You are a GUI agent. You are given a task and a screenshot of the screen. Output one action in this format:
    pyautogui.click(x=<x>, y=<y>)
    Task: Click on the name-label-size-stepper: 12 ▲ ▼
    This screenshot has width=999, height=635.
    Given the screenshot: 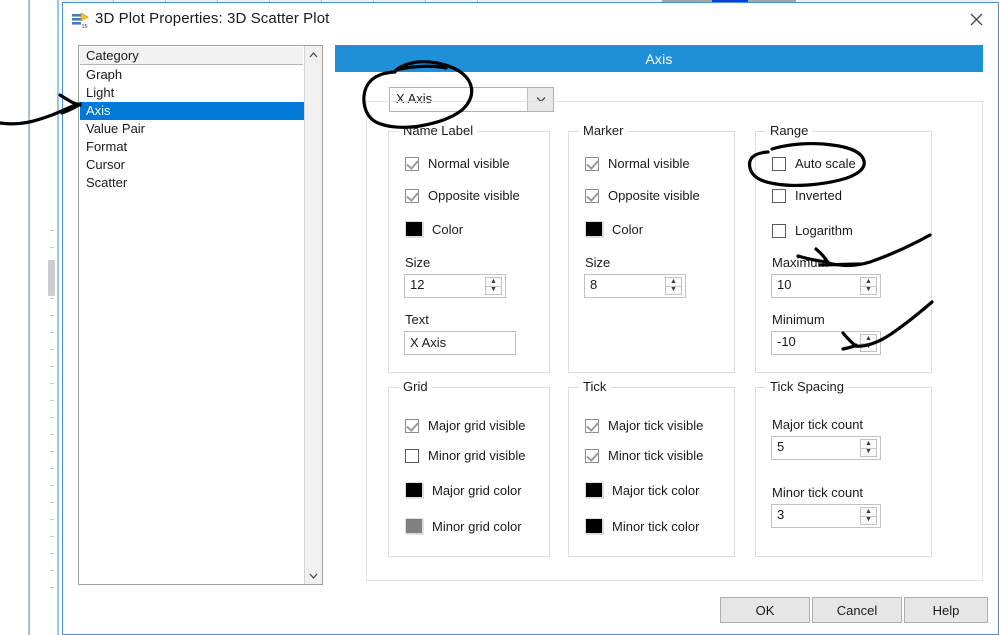 What is the action you would take?
    pyautogui.click(x=455, y=286)
    